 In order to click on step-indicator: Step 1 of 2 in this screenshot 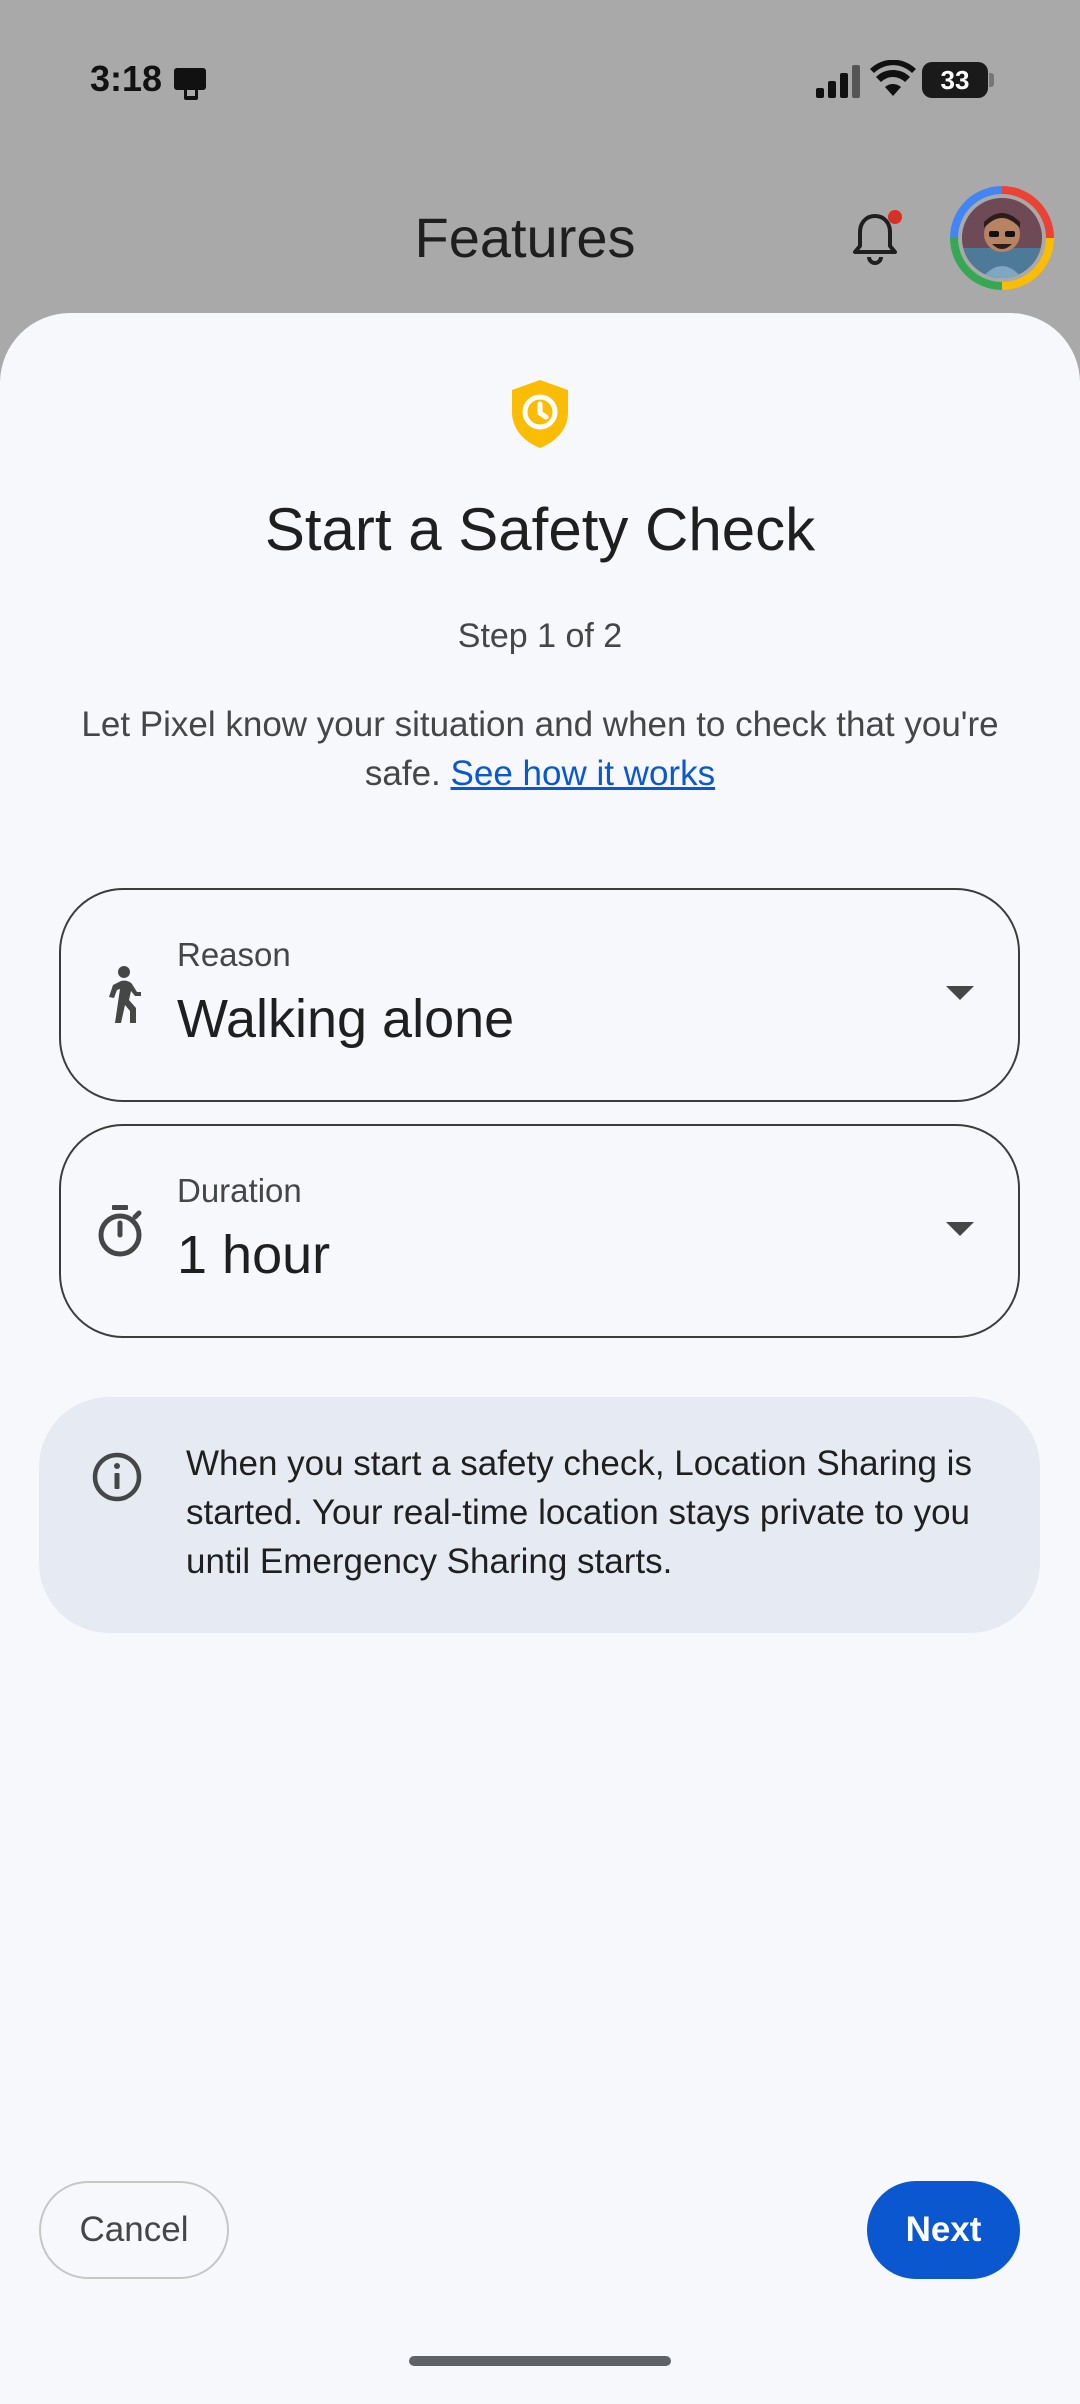, I will do `click(540, 636)`.